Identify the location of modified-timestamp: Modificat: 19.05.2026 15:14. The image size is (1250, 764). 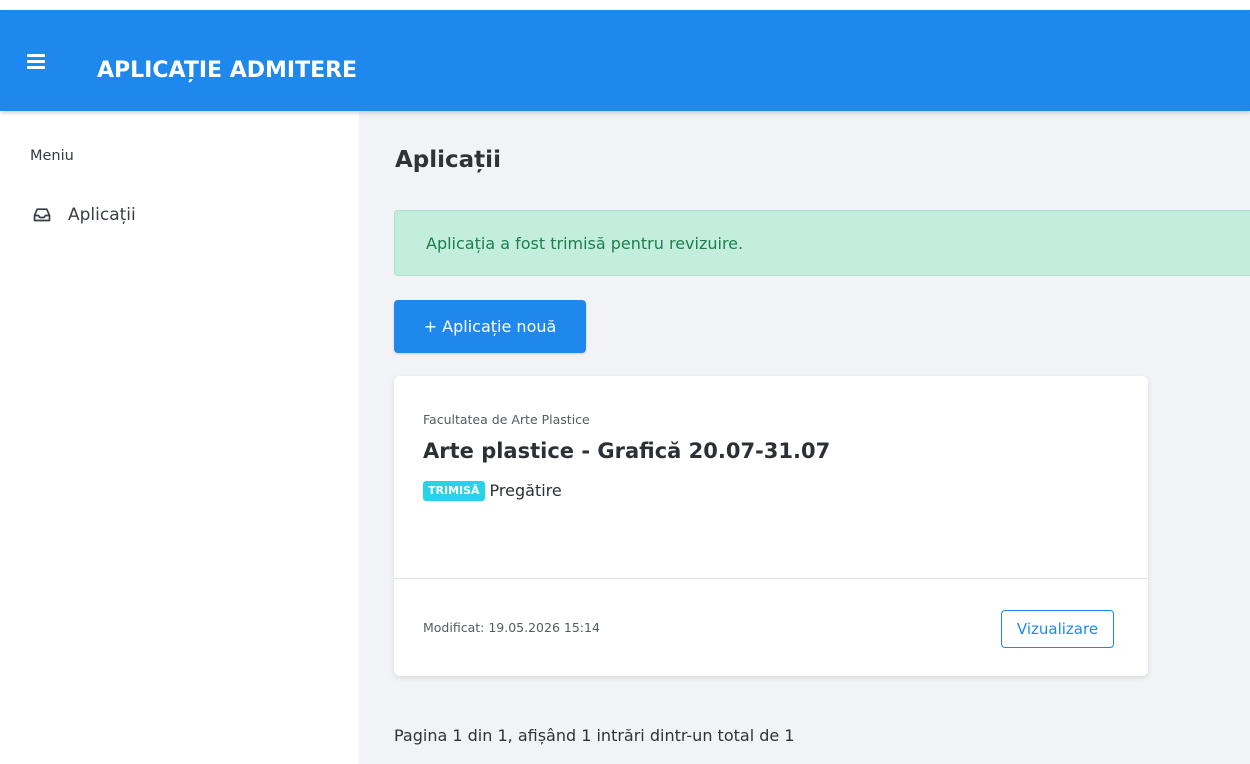
(511, 627).